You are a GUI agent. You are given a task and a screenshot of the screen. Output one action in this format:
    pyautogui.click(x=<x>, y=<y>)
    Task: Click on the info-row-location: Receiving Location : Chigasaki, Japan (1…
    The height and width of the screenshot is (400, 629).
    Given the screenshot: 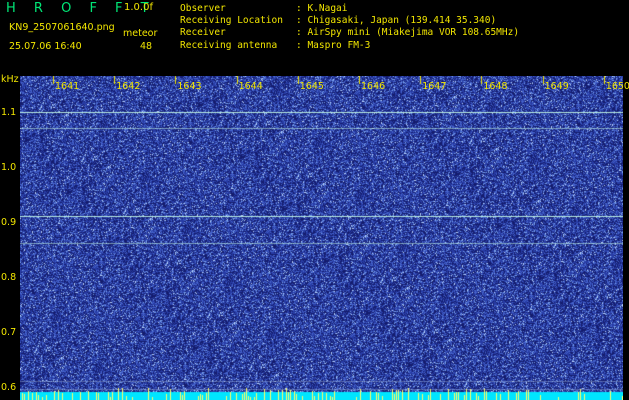 What is the action you would take?
    pyautogui.click(x=349, y=21)
    